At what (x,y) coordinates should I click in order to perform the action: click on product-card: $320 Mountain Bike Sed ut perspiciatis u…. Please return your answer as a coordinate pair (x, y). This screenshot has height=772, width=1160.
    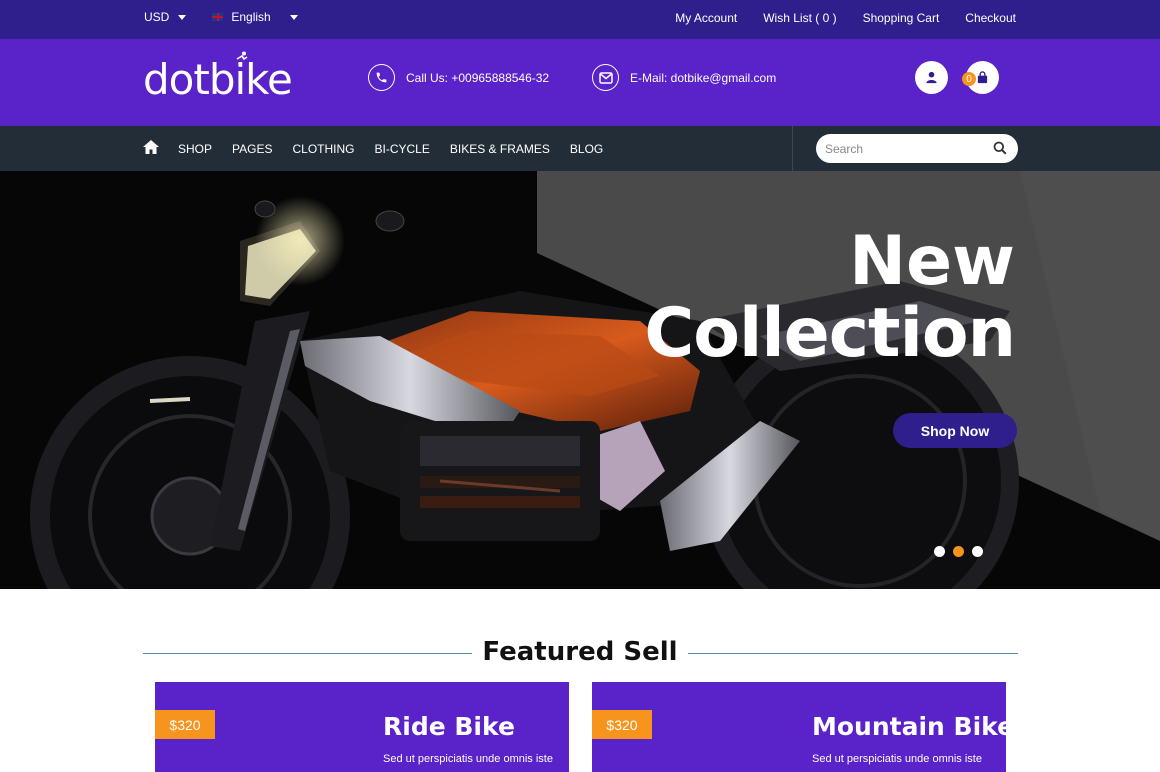
    Looking at the image, I should click on (799, 727).